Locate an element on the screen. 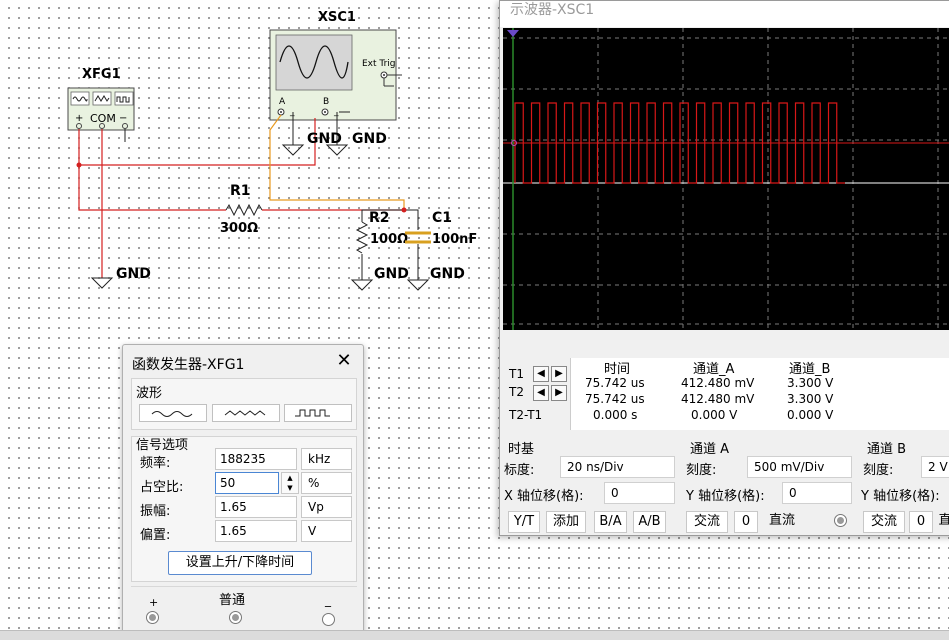 This screenshot has width=949, height=640. xfg-label: XFG1 is located at coordinates (101, 74).